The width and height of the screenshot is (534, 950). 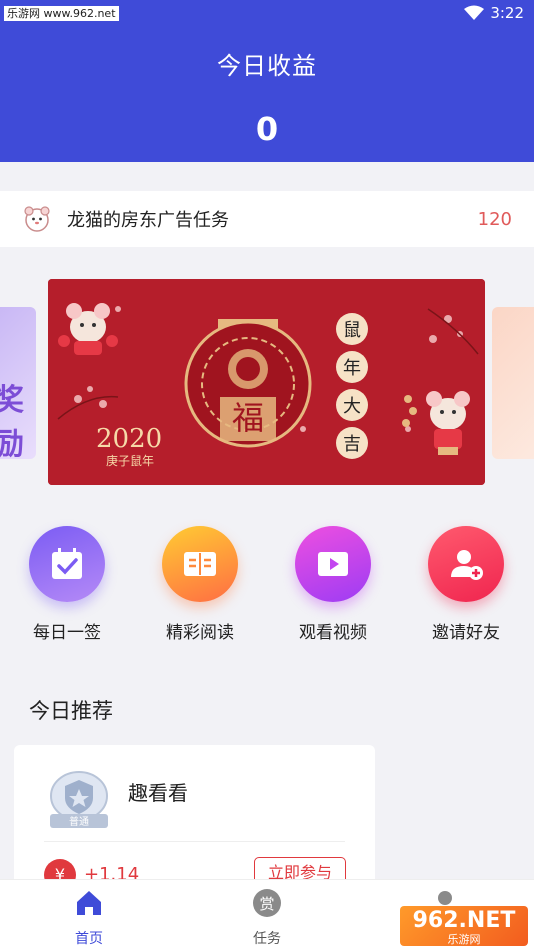 I want to click on action-invite-friends: 邀请好友, so click(x=466, y=584).